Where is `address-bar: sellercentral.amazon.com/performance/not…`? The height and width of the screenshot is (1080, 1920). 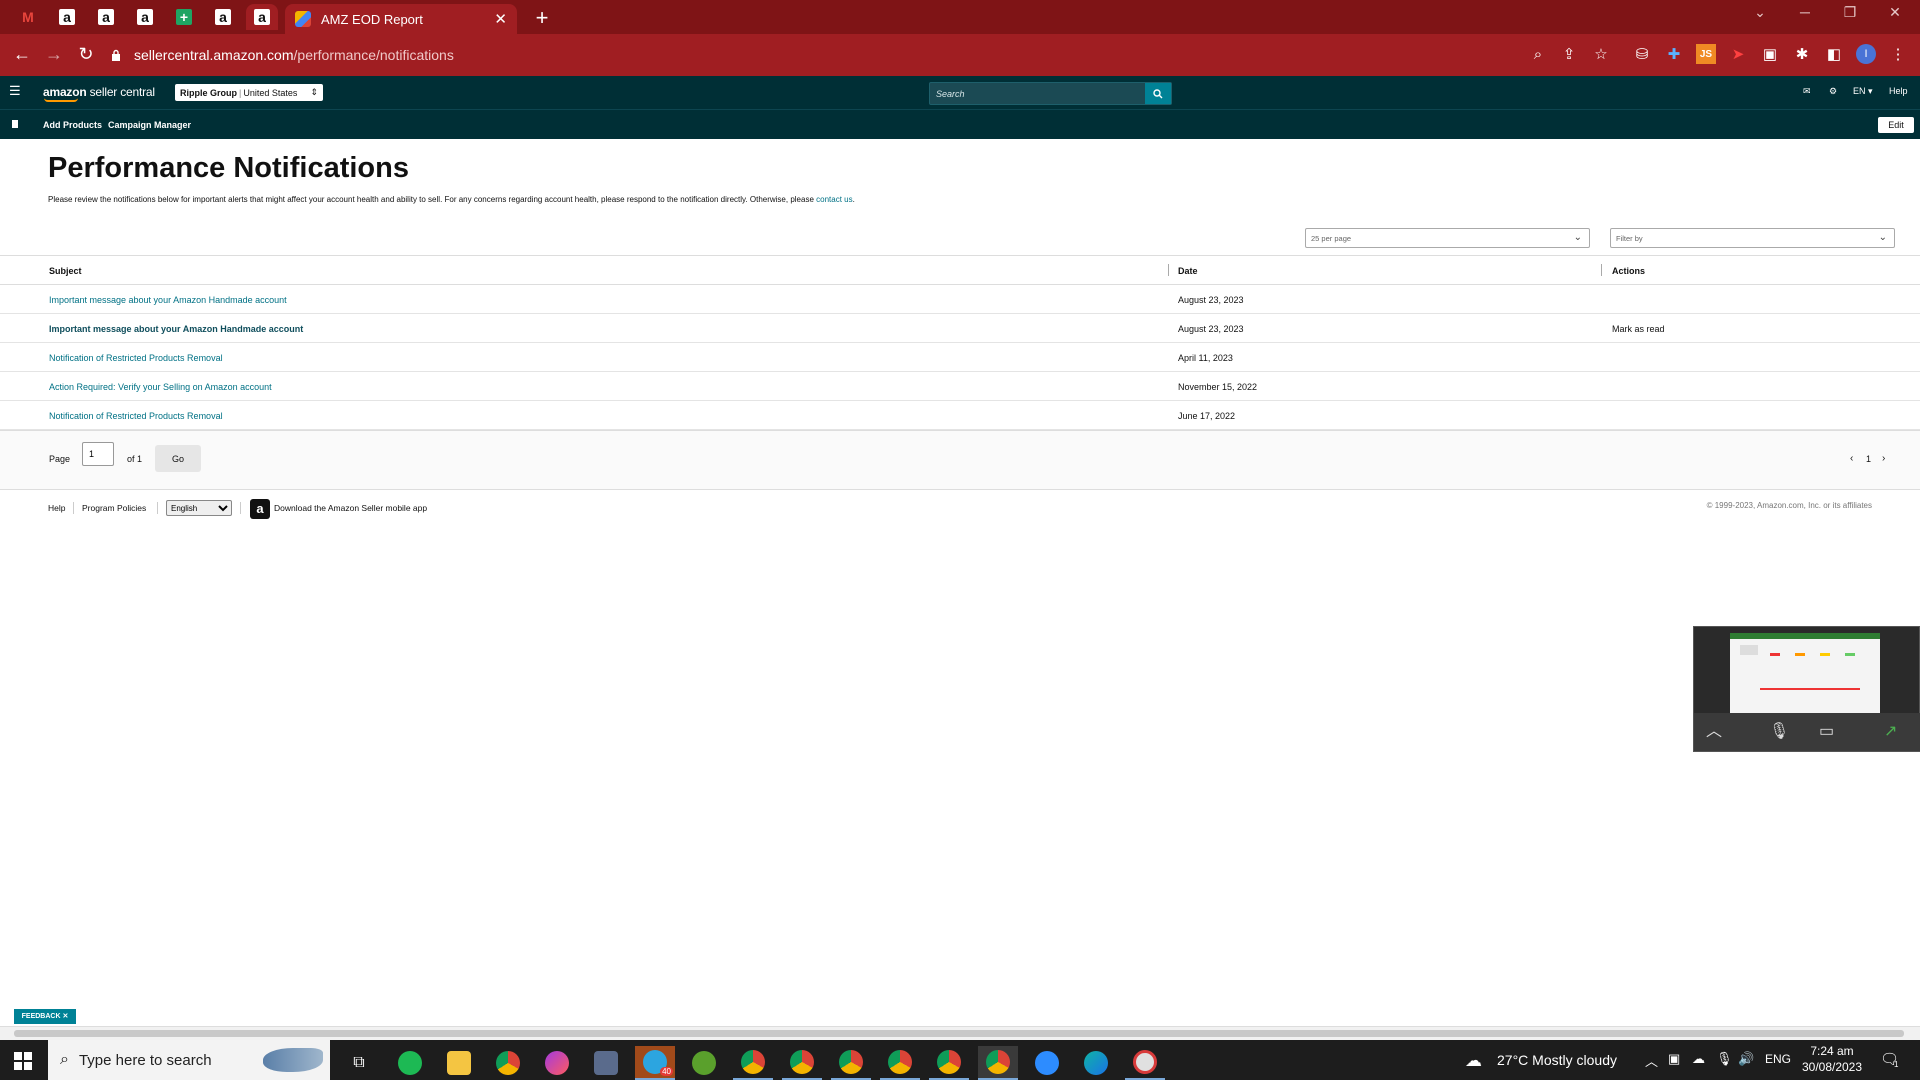 address-bar: sellercentral.amazon.com/performance/not… is located at coordinates (855, 55).